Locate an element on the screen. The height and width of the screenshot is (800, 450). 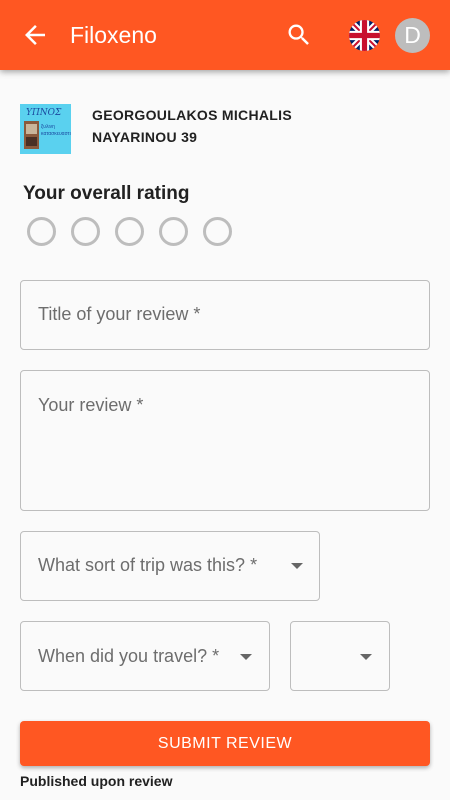
app-bar: Filoxeno D is located at coordinates (225, 35).